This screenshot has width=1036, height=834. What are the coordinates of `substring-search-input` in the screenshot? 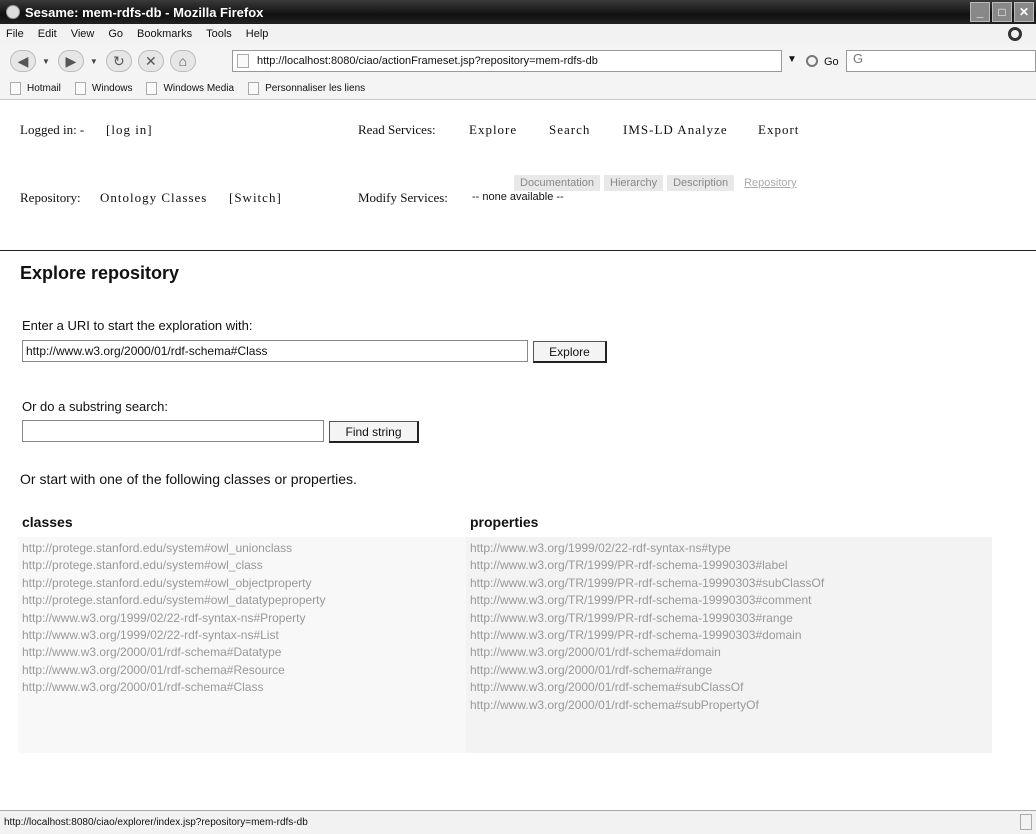 It's located at (173, 431).